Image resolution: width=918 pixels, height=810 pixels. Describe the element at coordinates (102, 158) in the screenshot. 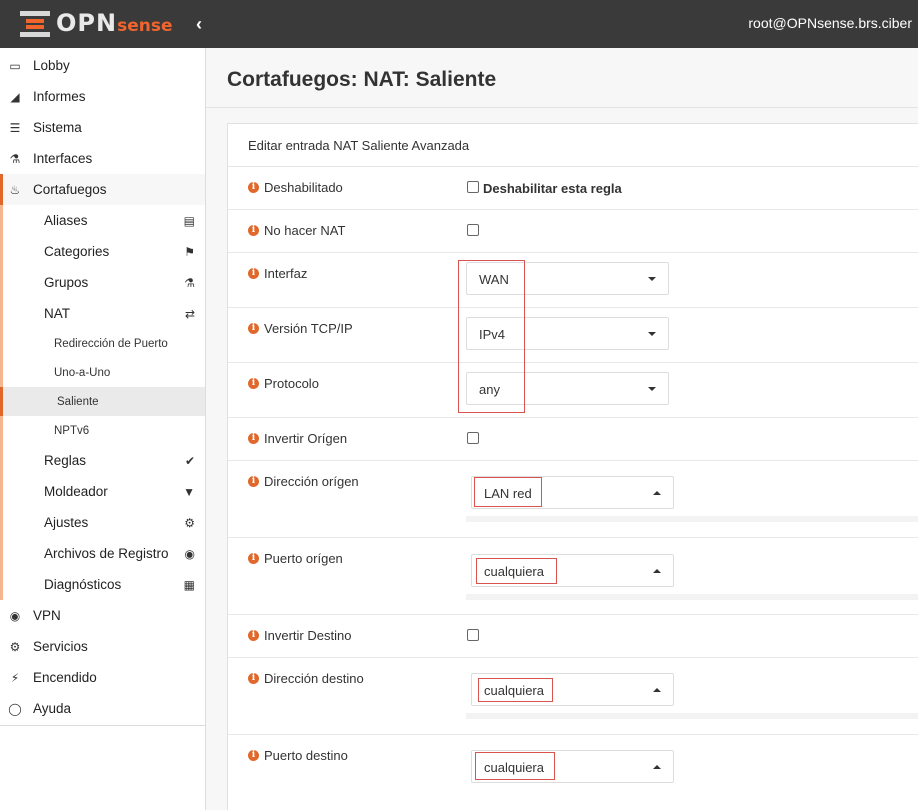

I see `sidebar-item-interfaces: ⚗ Interfaces` at that location.